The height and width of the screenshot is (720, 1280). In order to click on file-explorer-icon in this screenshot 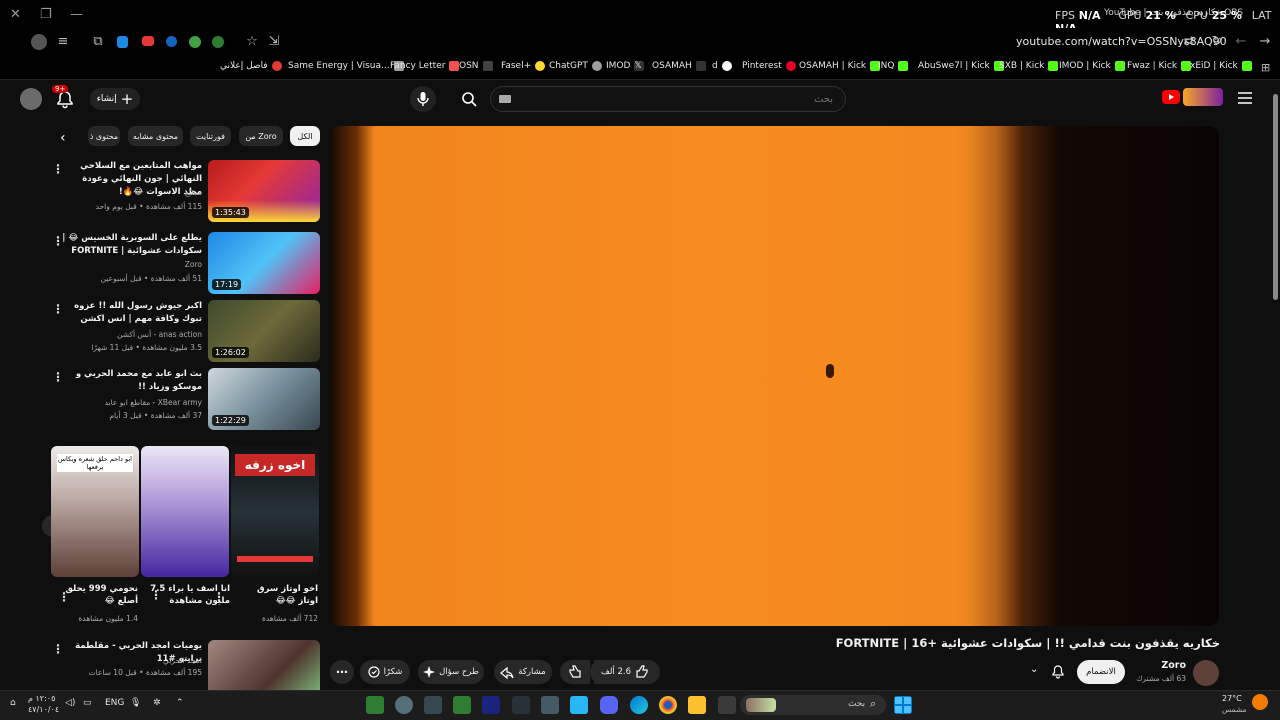, I will do `click(697, 705)`.